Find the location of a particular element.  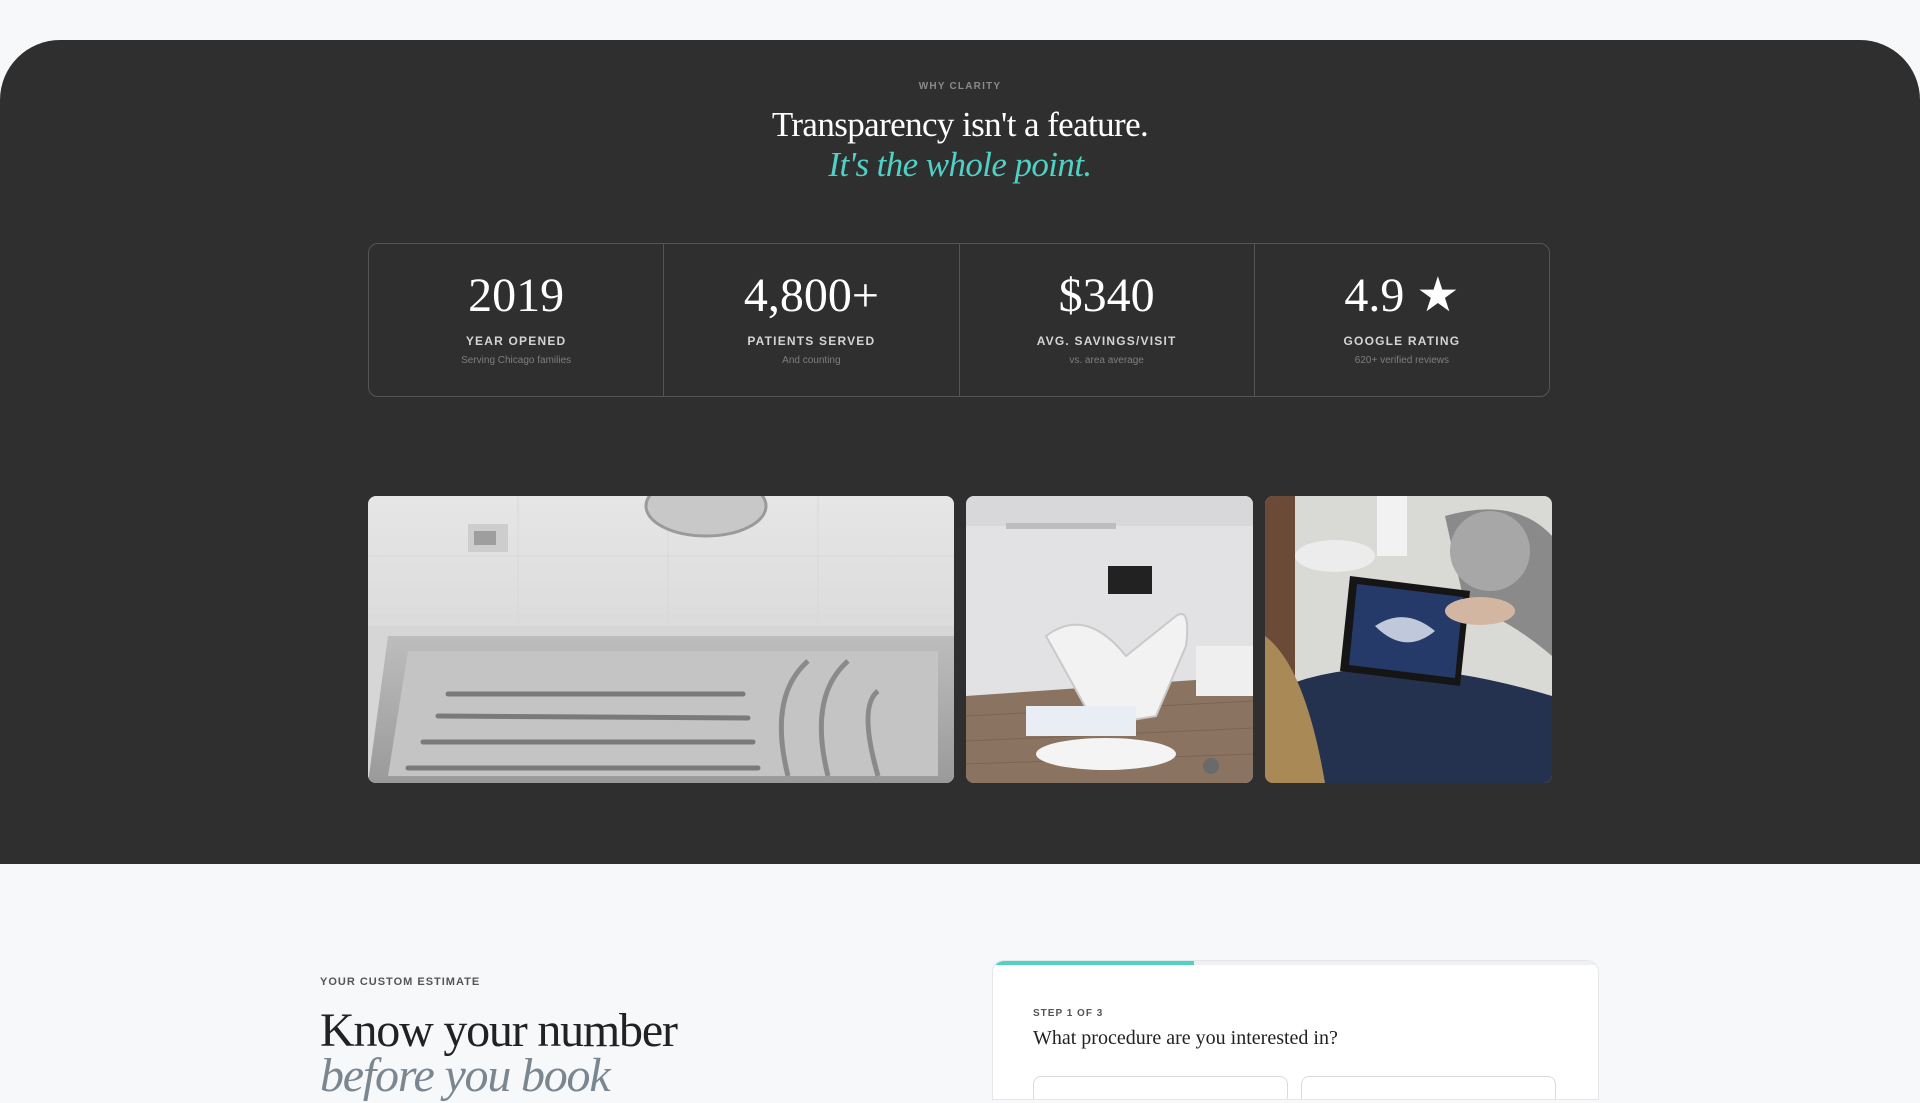

form-progress-bar is located at coordinates (1295, 963).